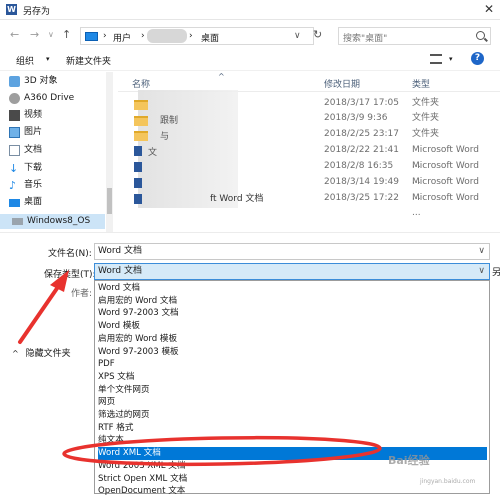 The height and width of the screenshot is (497, 500). I want to click on filename-value: Word 文档, so click(120, 251).